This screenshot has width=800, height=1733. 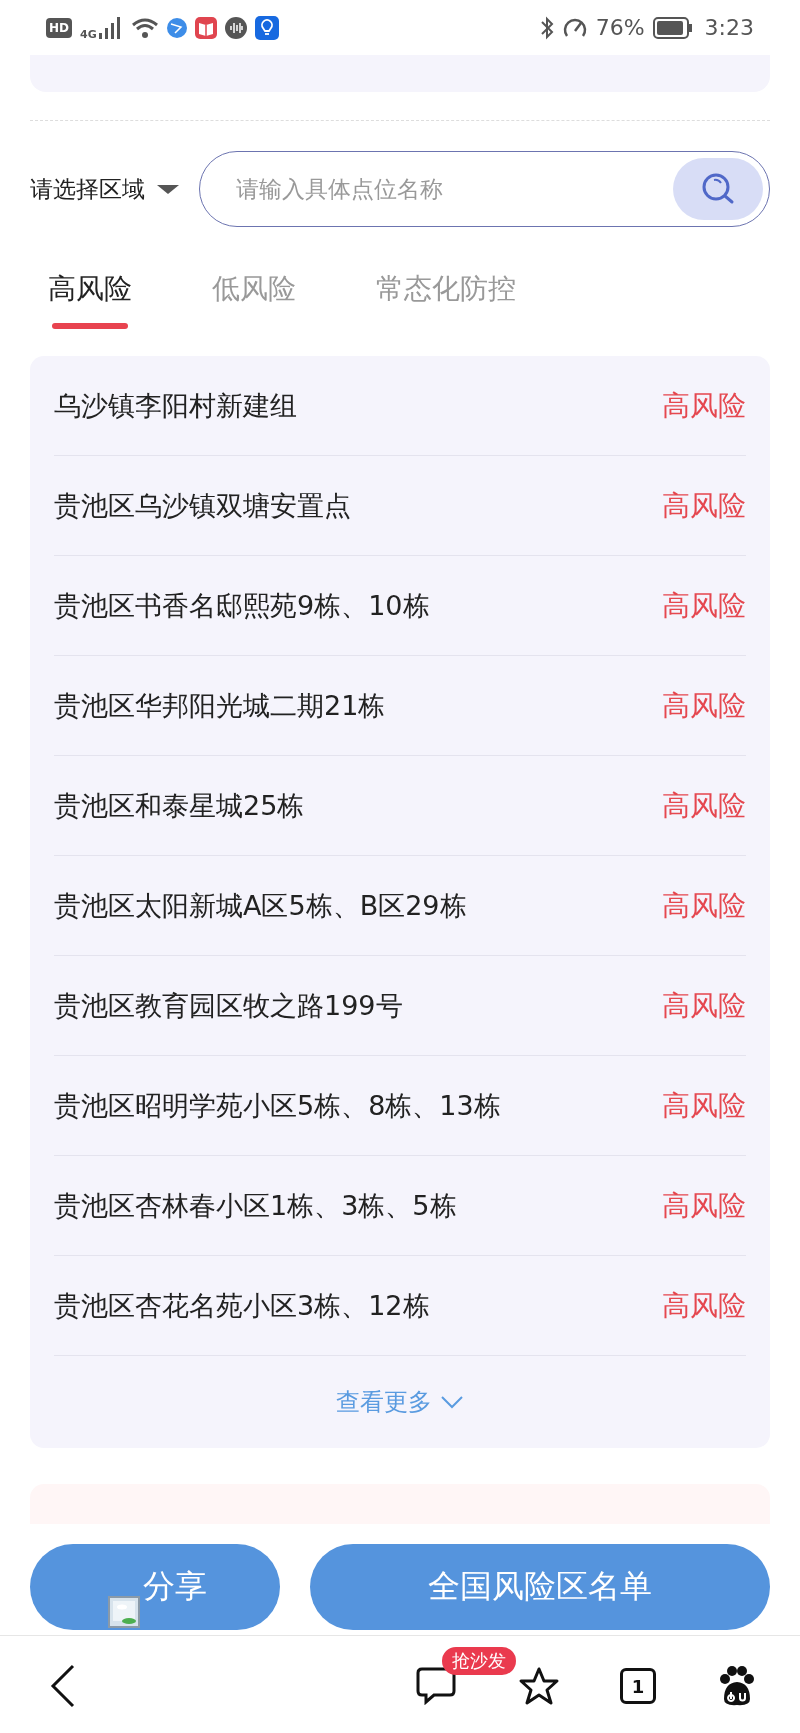 What do you see at coordinates (254, 291) in the screenshot?
I see `tab: 低风险` at bounding box center [254, 291].